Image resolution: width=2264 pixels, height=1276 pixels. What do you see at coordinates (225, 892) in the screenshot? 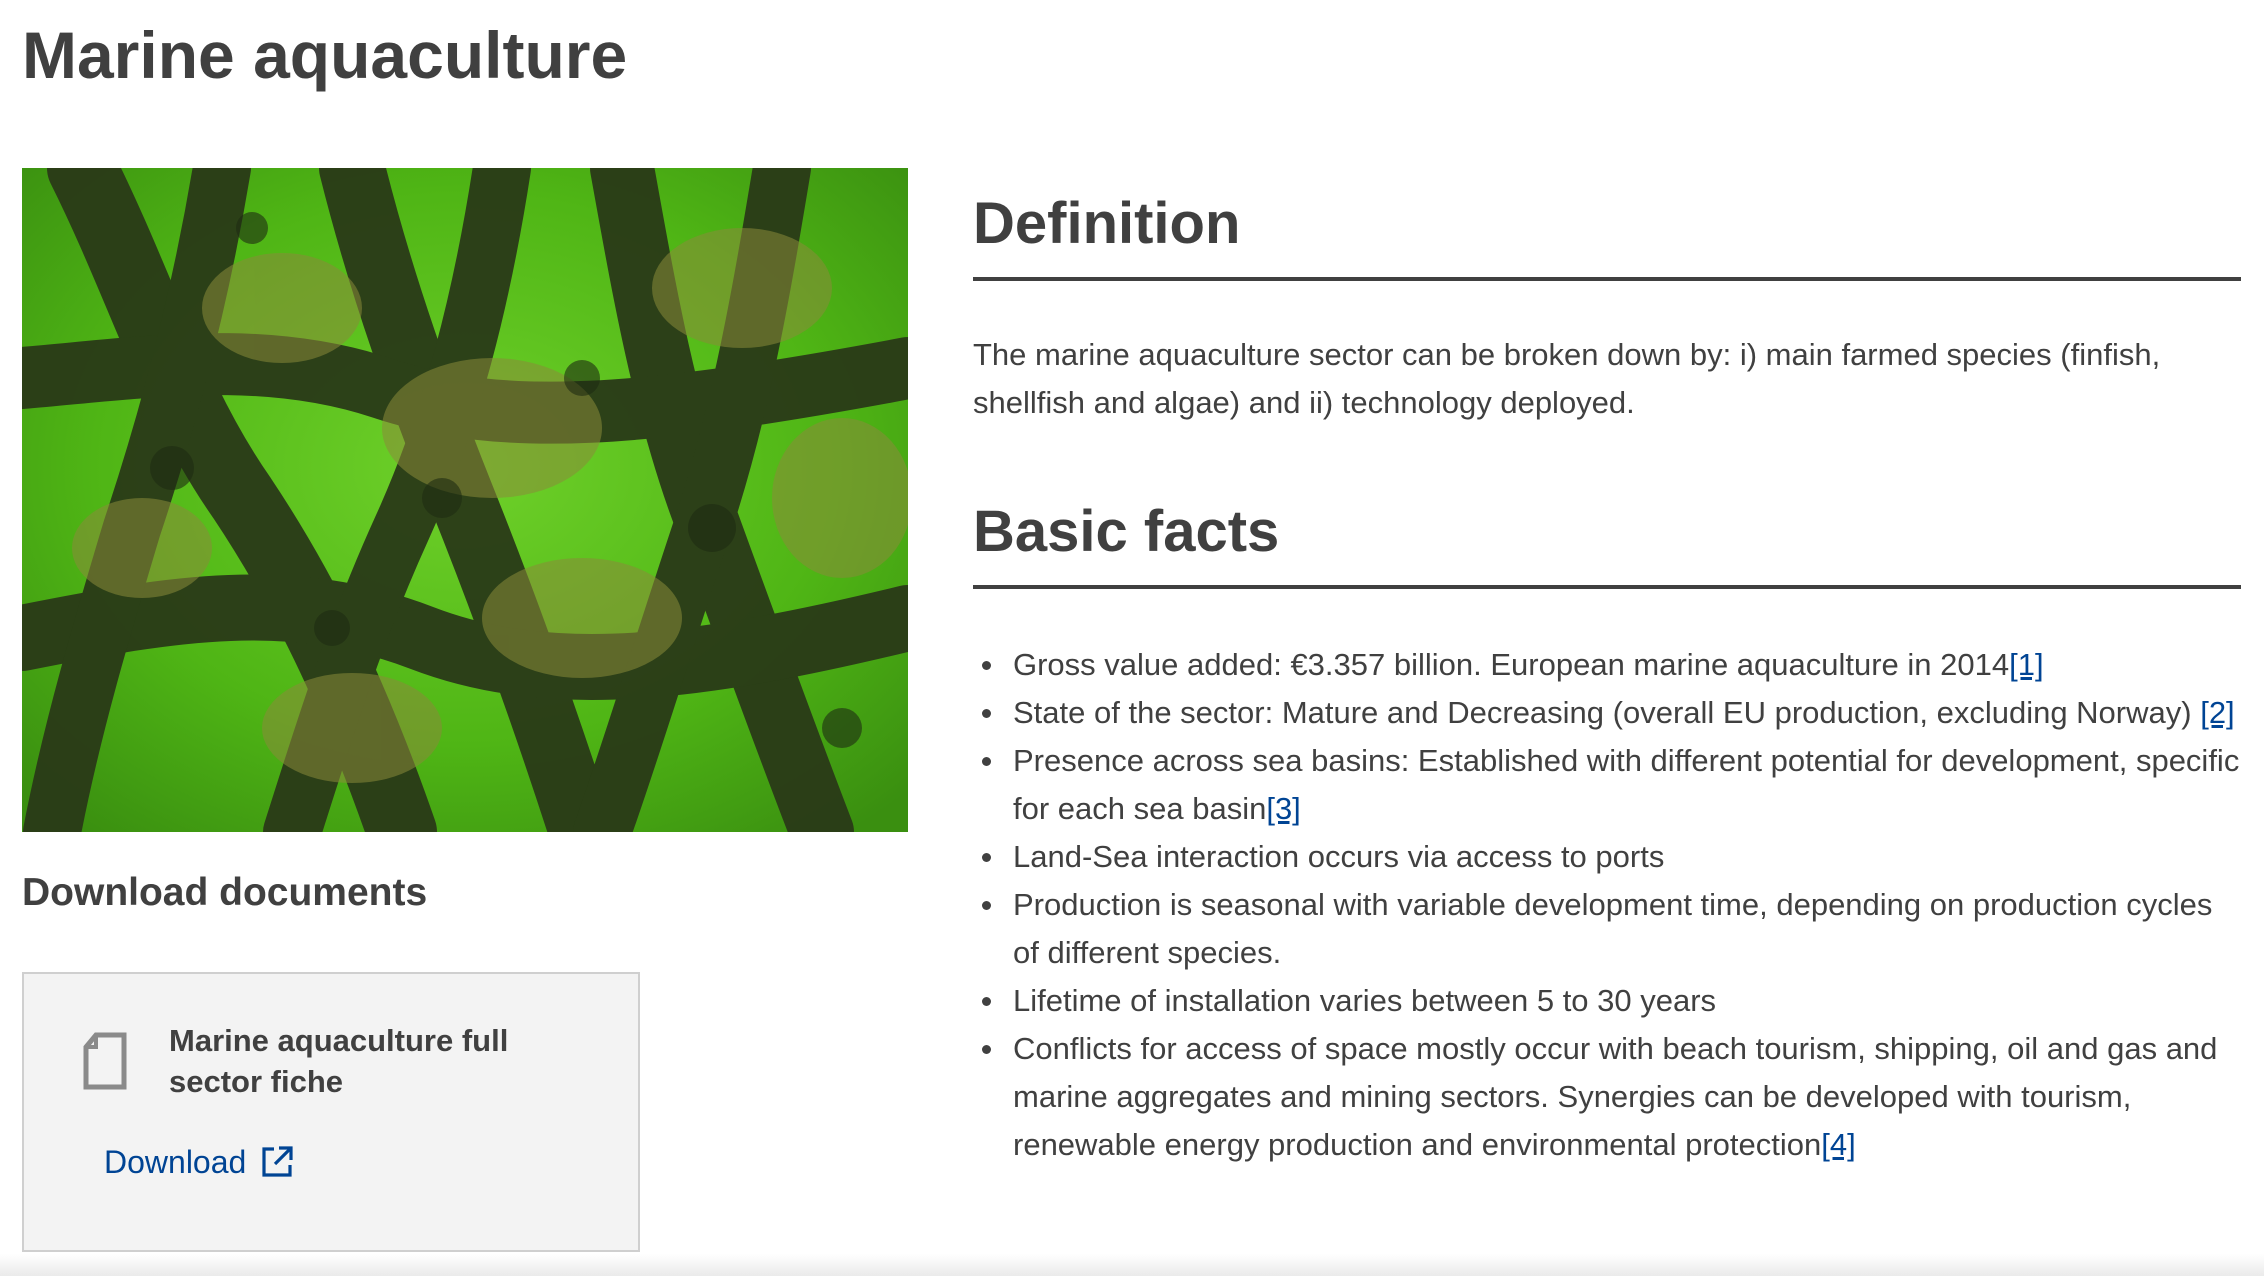
I see `downloads-heading: Download documents` at bounding box center [225, 892].